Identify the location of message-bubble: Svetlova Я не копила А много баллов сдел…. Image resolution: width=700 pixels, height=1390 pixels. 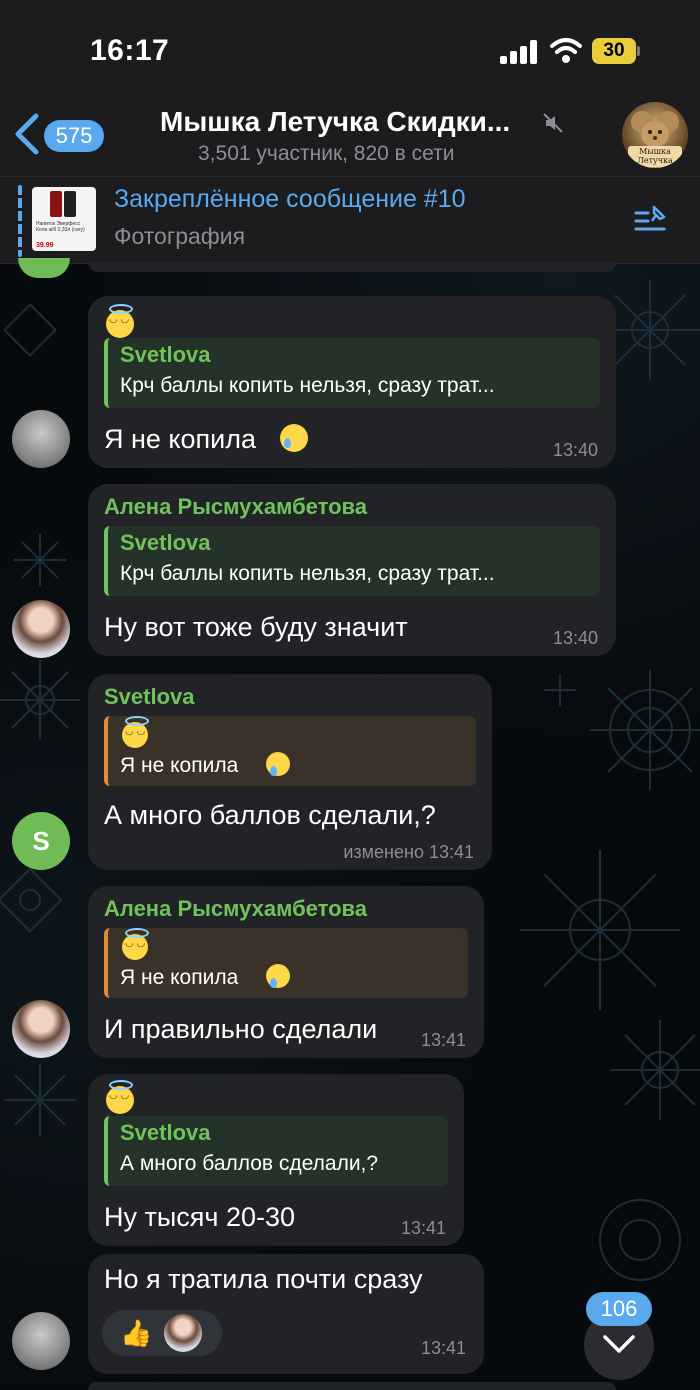
(290, 772).